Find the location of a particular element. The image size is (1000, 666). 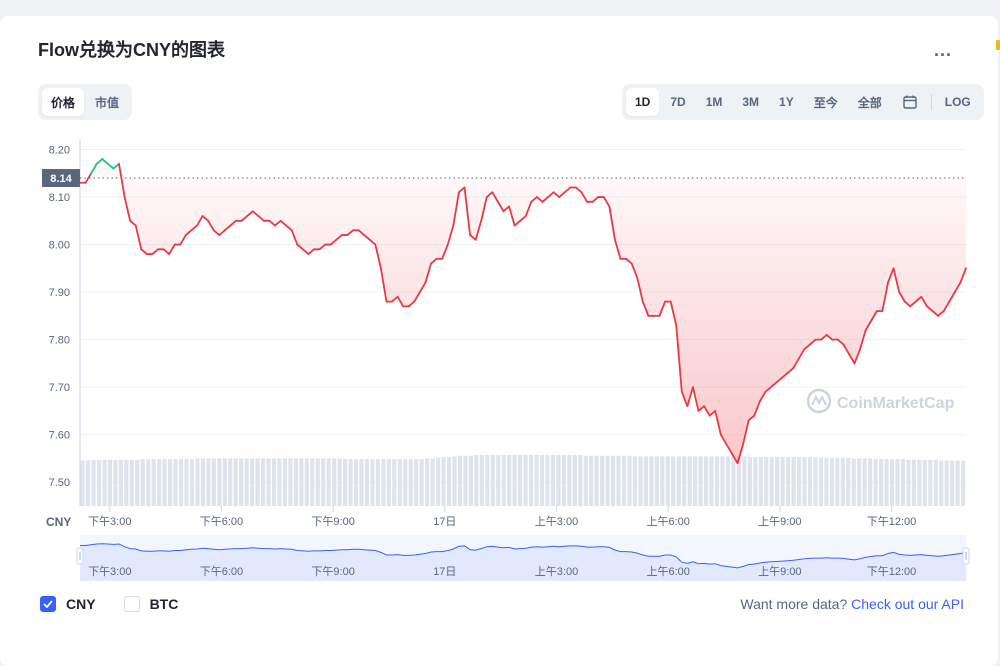

watermark: CoinMarketCap is located at coordinates (880, 401).